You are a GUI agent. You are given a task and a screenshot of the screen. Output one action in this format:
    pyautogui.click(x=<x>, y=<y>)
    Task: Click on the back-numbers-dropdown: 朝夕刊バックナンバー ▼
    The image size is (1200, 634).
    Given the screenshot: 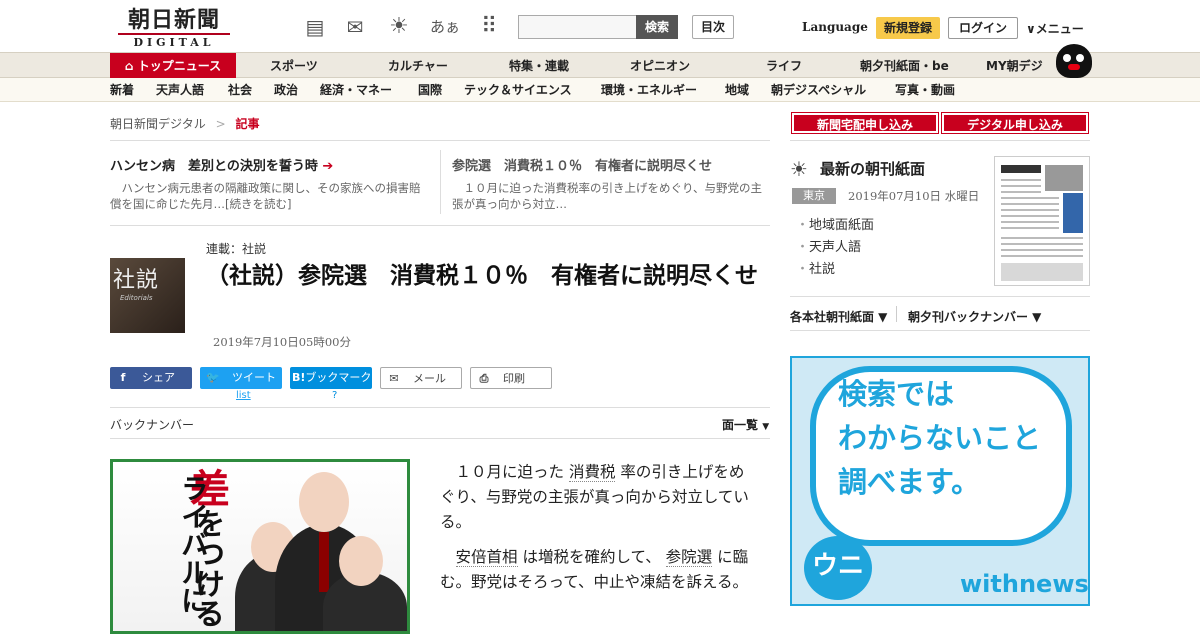 What is the action you would take?
    pyautogui.click(x=974, y=316)
    